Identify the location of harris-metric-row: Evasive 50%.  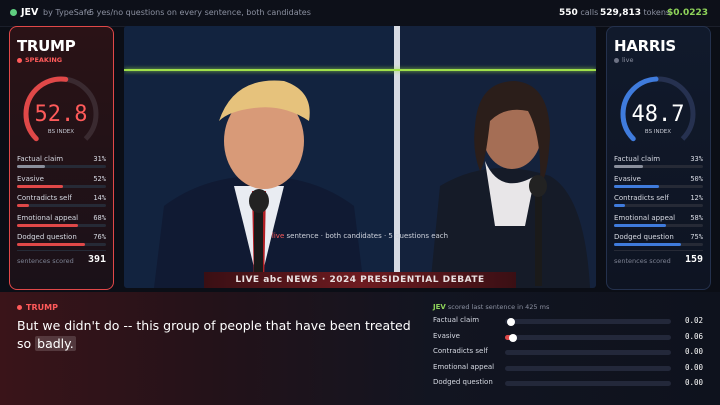
(658, 185).